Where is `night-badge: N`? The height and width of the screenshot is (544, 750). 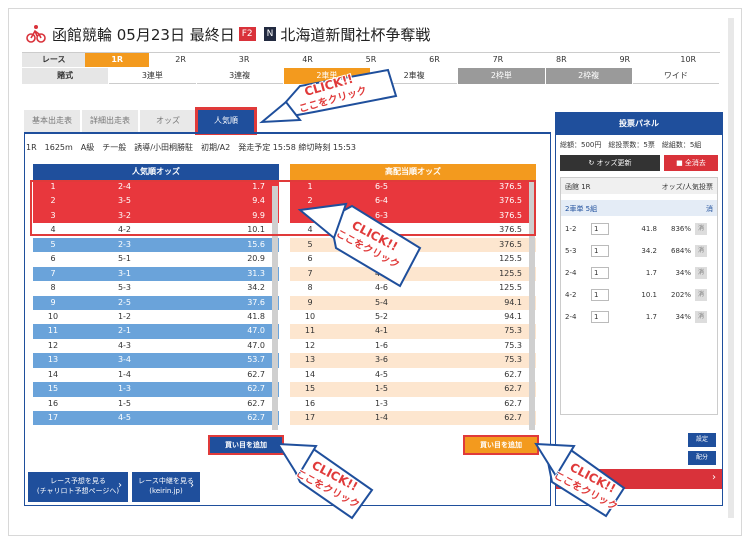 night-badge: N is located at coordinates (270, 34).